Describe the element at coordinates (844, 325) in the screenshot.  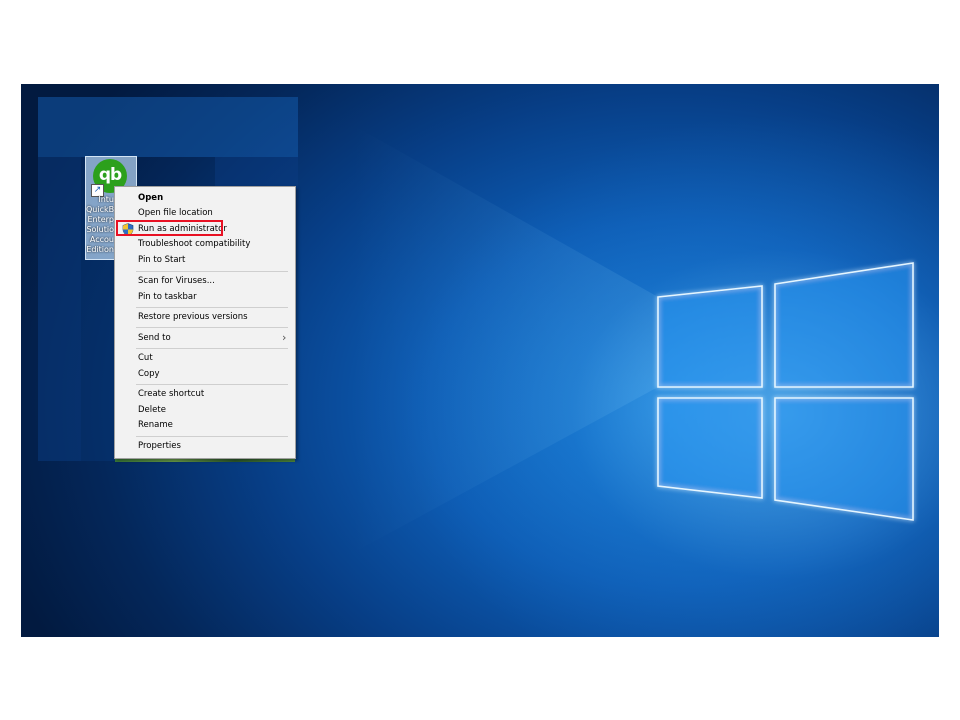
I see `windows-logo-pane-tr` at that location.